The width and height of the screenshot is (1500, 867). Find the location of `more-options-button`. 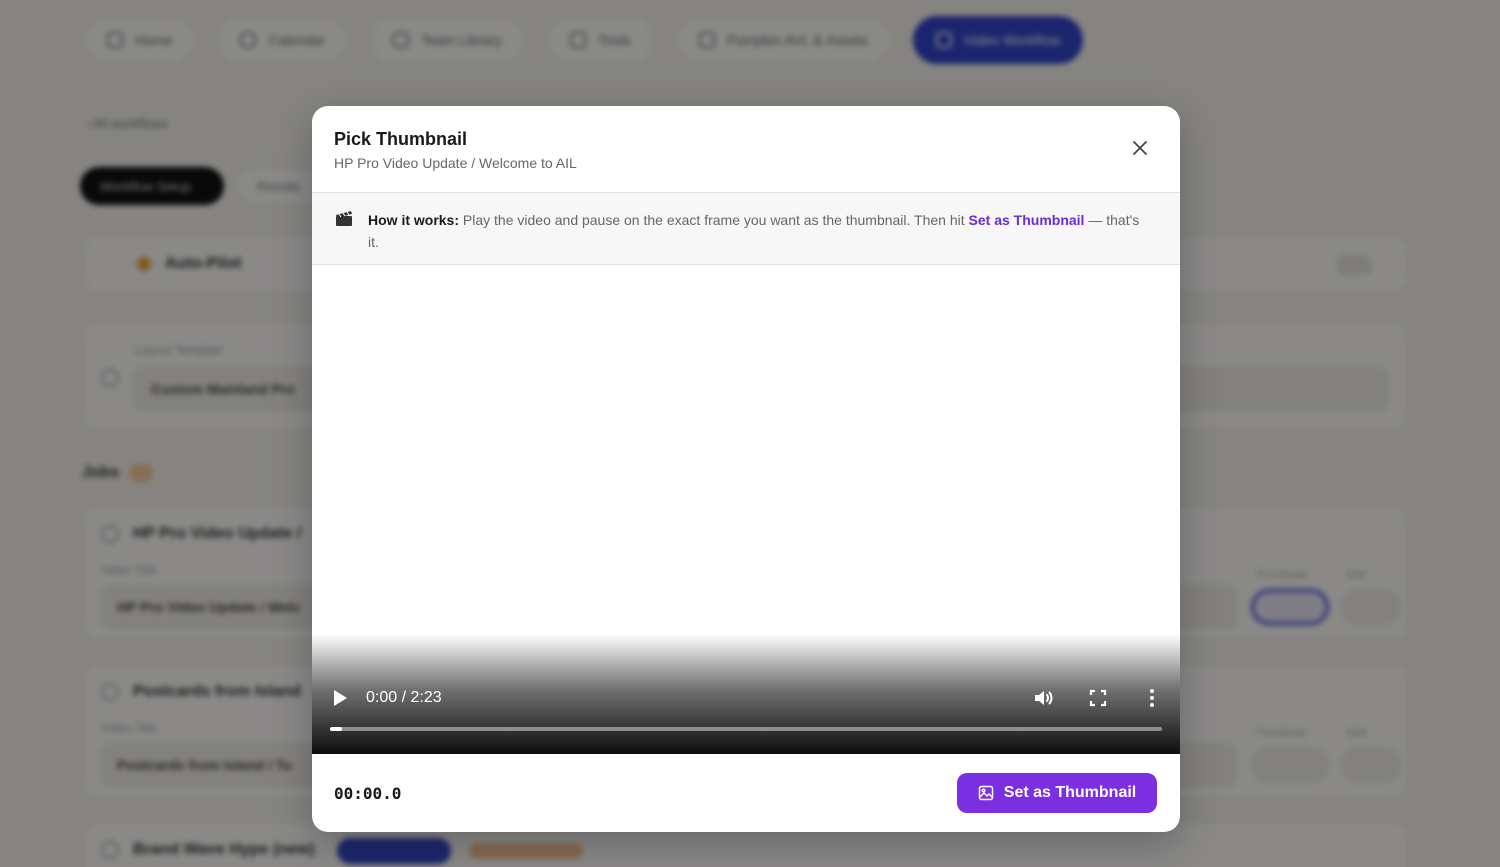

more-options-button is located at coordinates (1152, 698).